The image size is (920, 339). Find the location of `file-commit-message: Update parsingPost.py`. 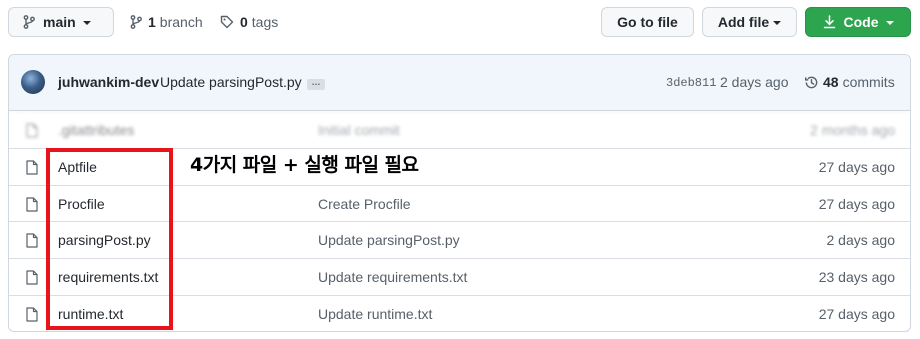

file-commit-message: Update parsingPost.py is located at coordinates (389, 240).